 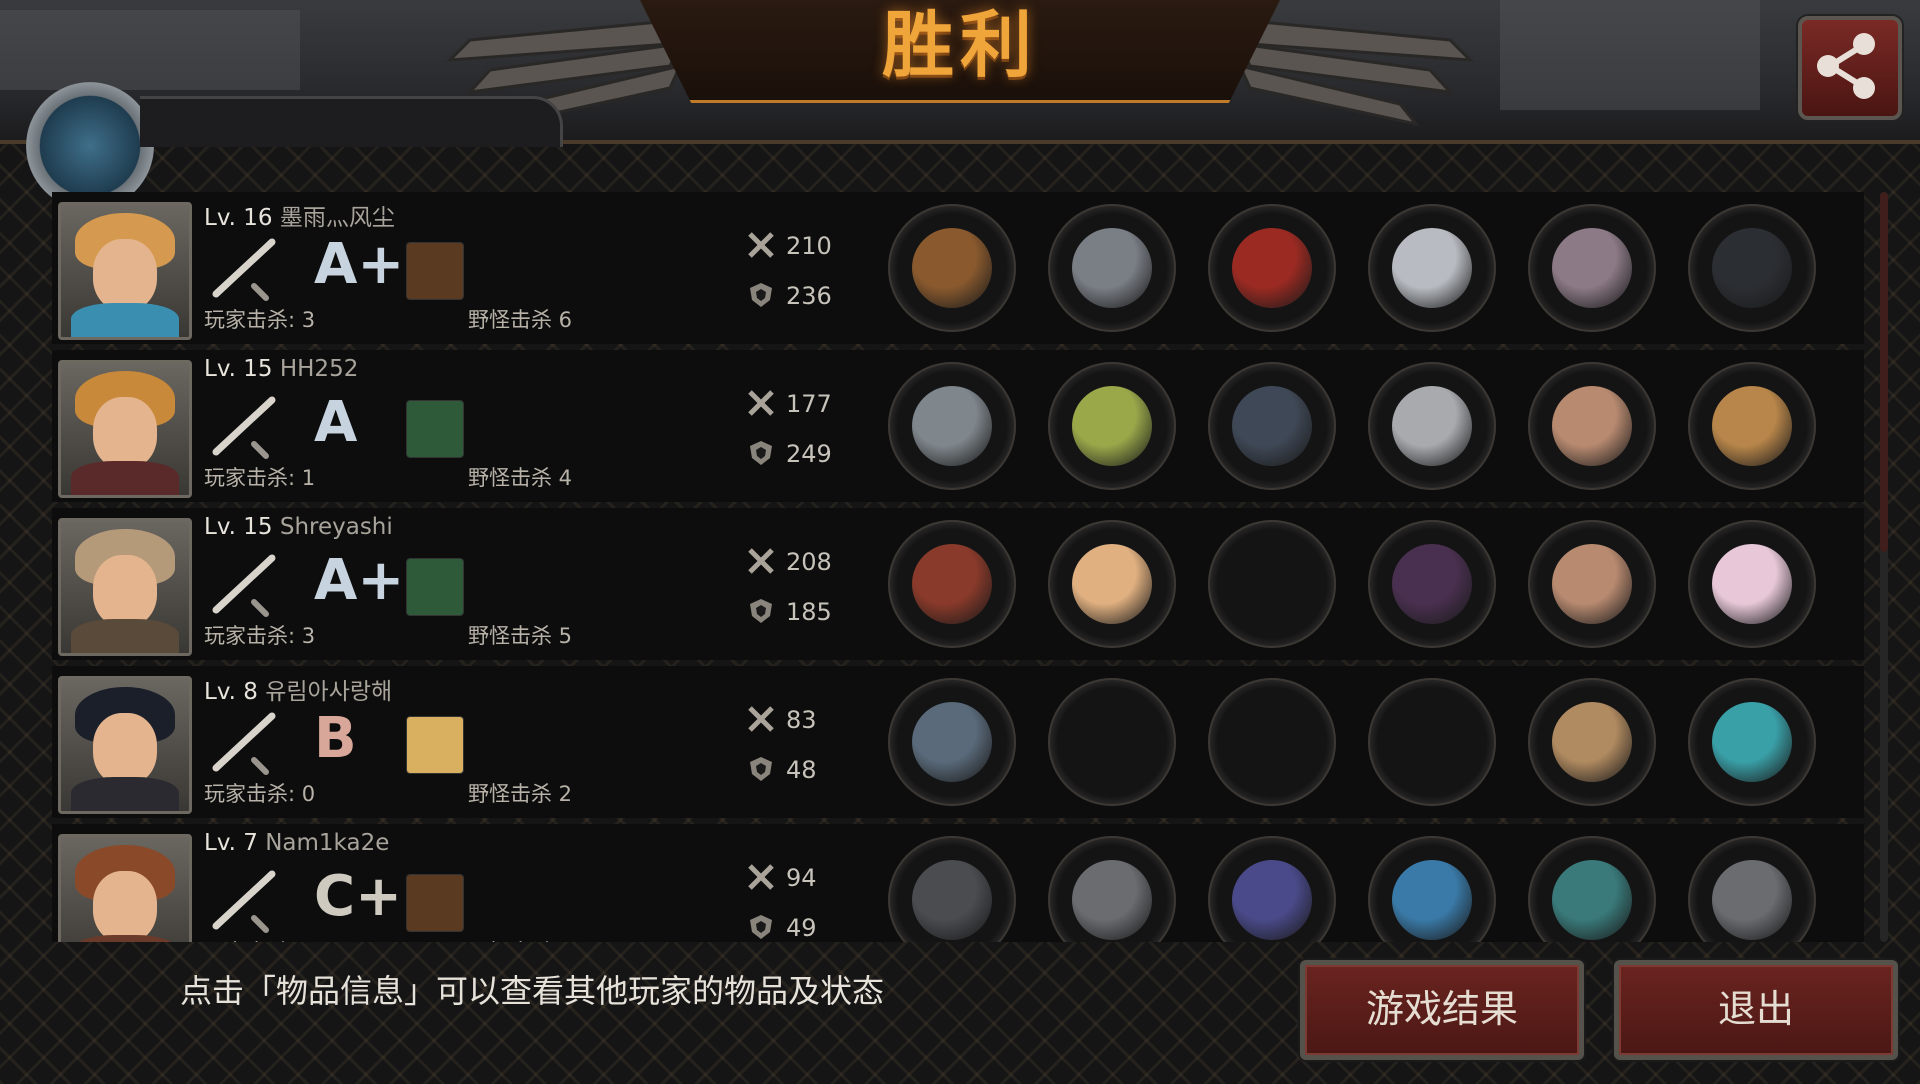 I want to click on player-name: 墨雨灬风尘, so click(x=337, y=218).